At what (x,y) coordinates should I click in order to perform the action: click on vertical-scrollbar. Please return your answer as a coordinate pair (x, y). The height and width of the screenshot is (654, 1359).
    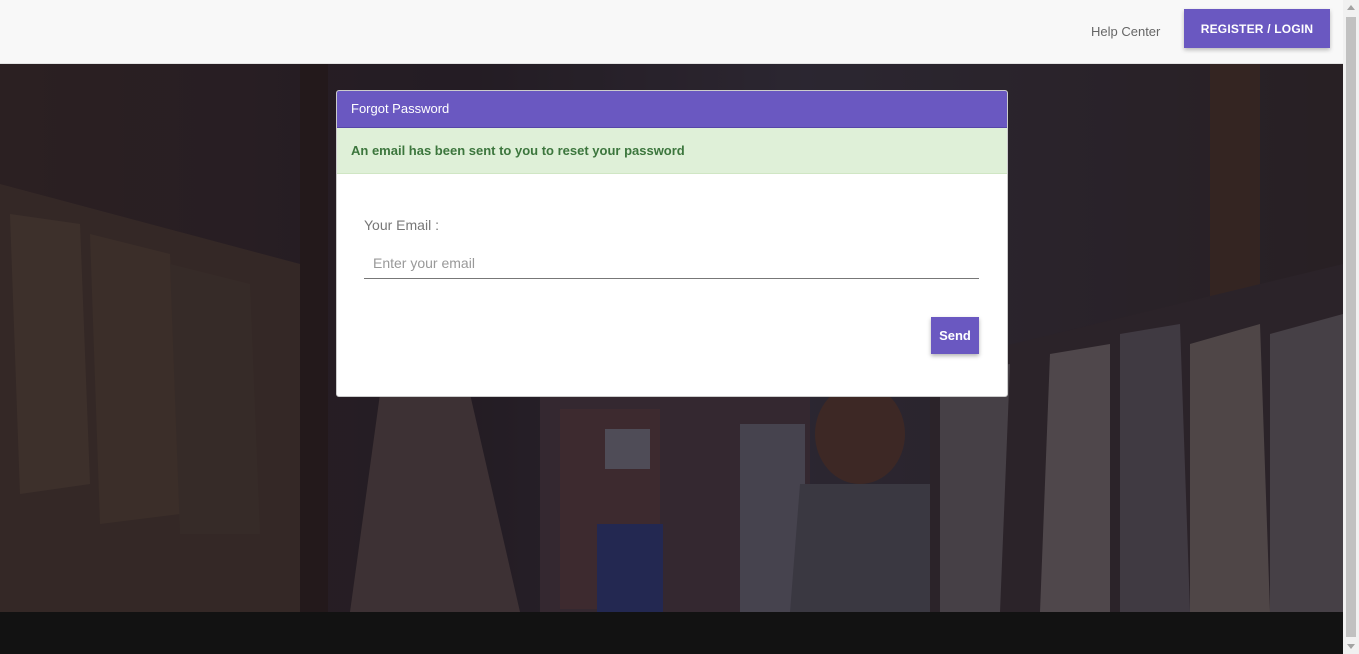
    Looking at the image, I should click on (1351, 327).